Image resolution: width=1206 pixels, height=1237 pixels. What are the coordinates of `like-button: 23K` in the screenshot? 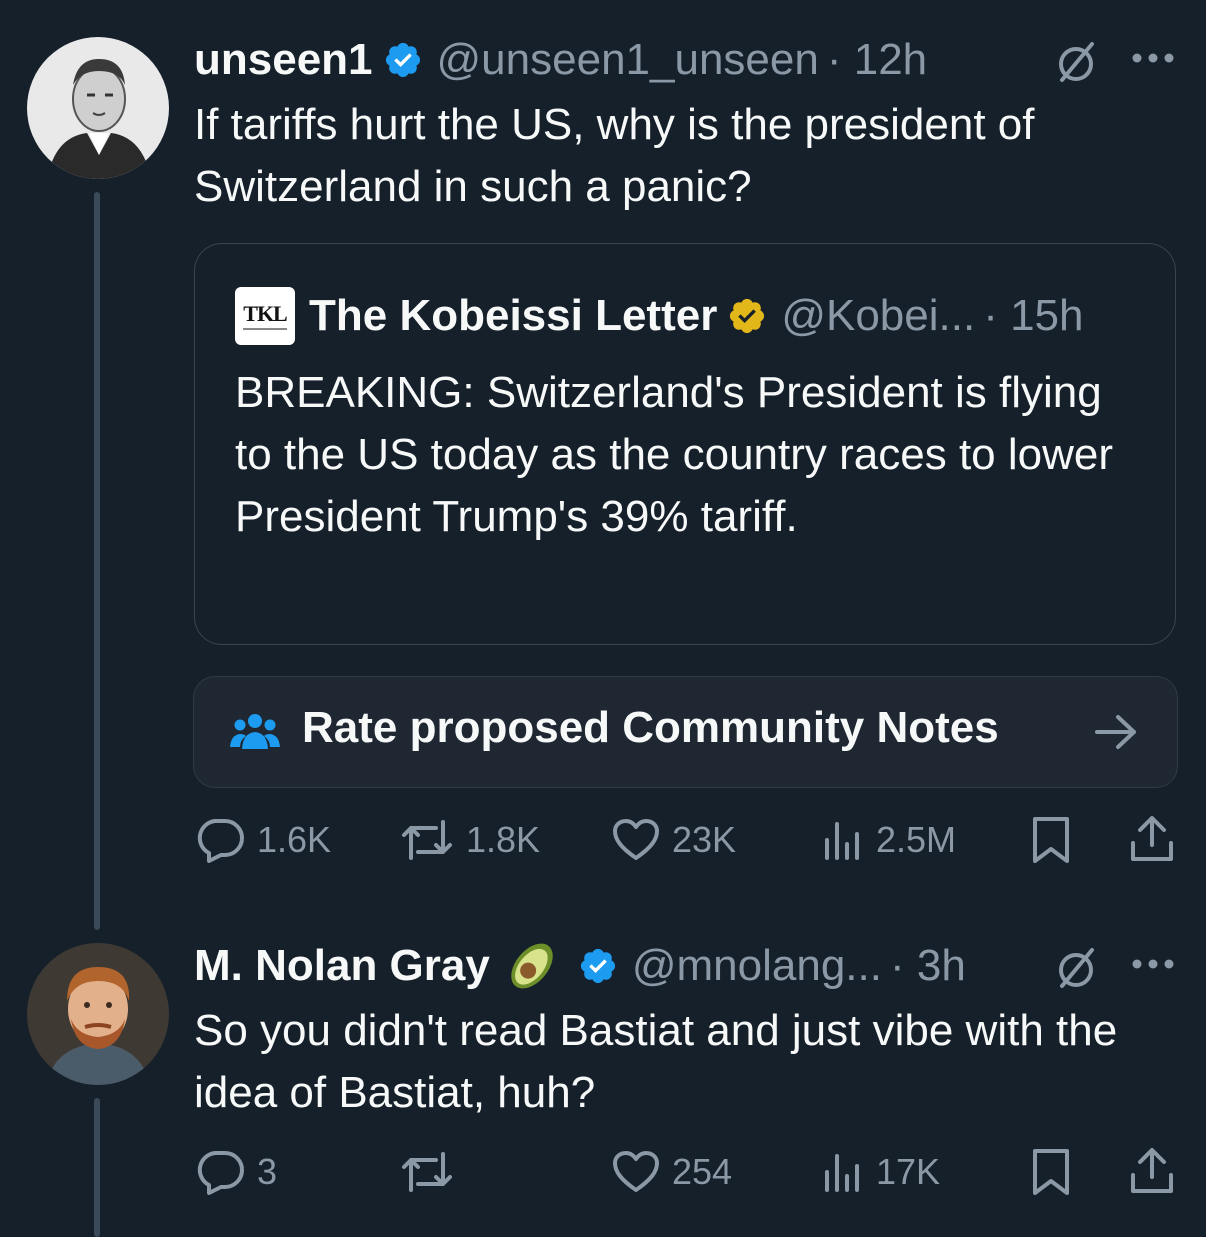 It's located at (674, 840).